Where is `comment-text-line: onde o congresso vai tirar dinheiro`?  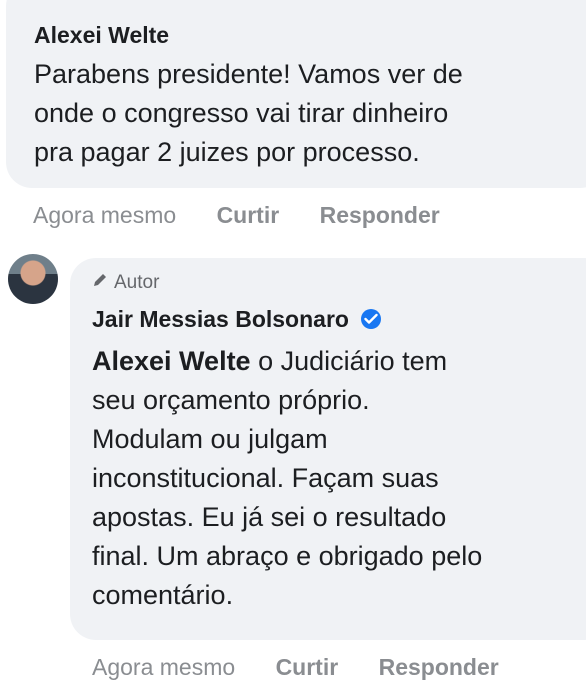
comment-text-line: onde o congresso vai tirar dinheiro is located at coordinates (241, 113).